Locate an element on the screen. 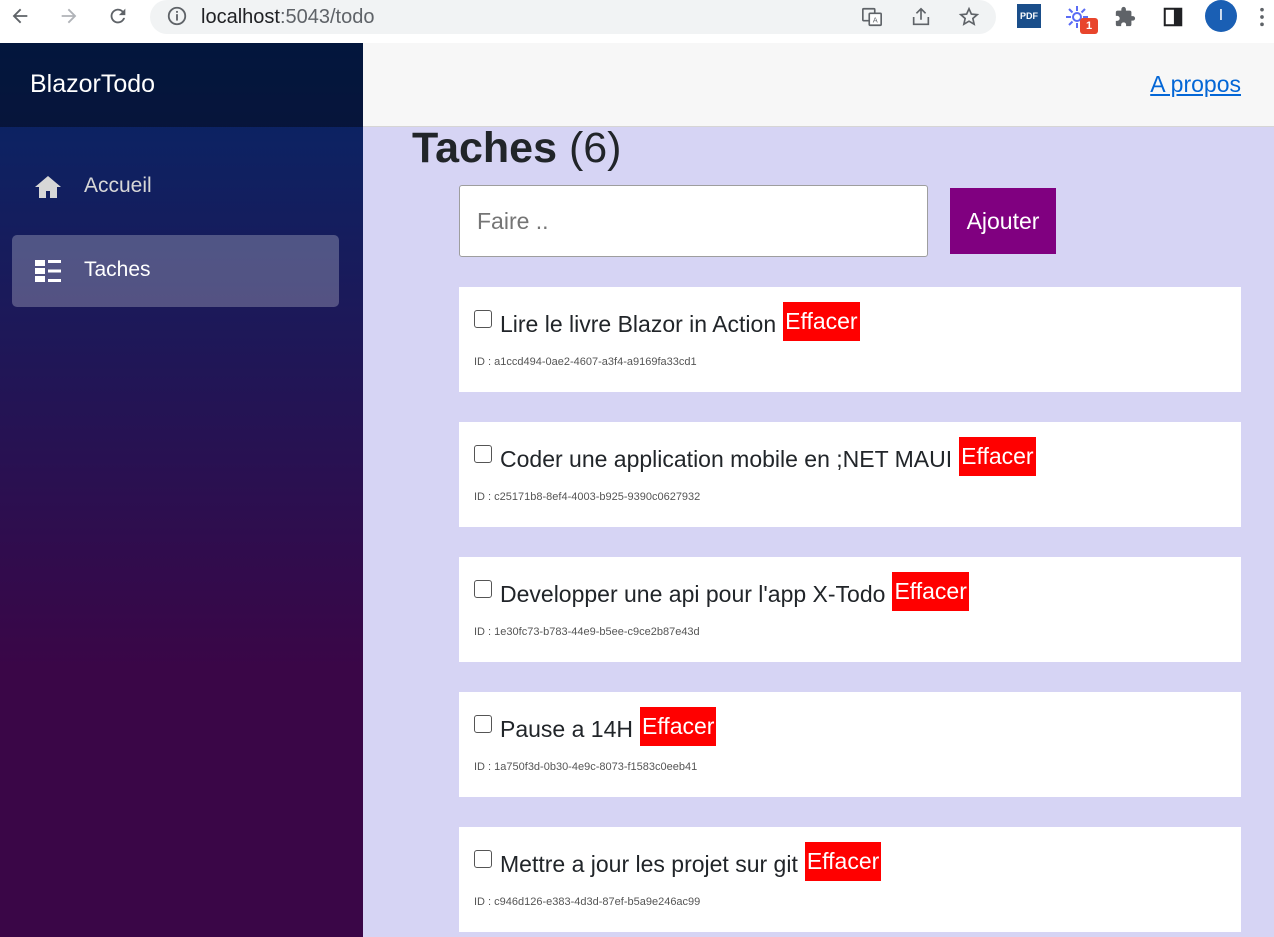 This screenshot has height=937, width=1274. profile-avatar: I is located at coordinates (1221, 16).